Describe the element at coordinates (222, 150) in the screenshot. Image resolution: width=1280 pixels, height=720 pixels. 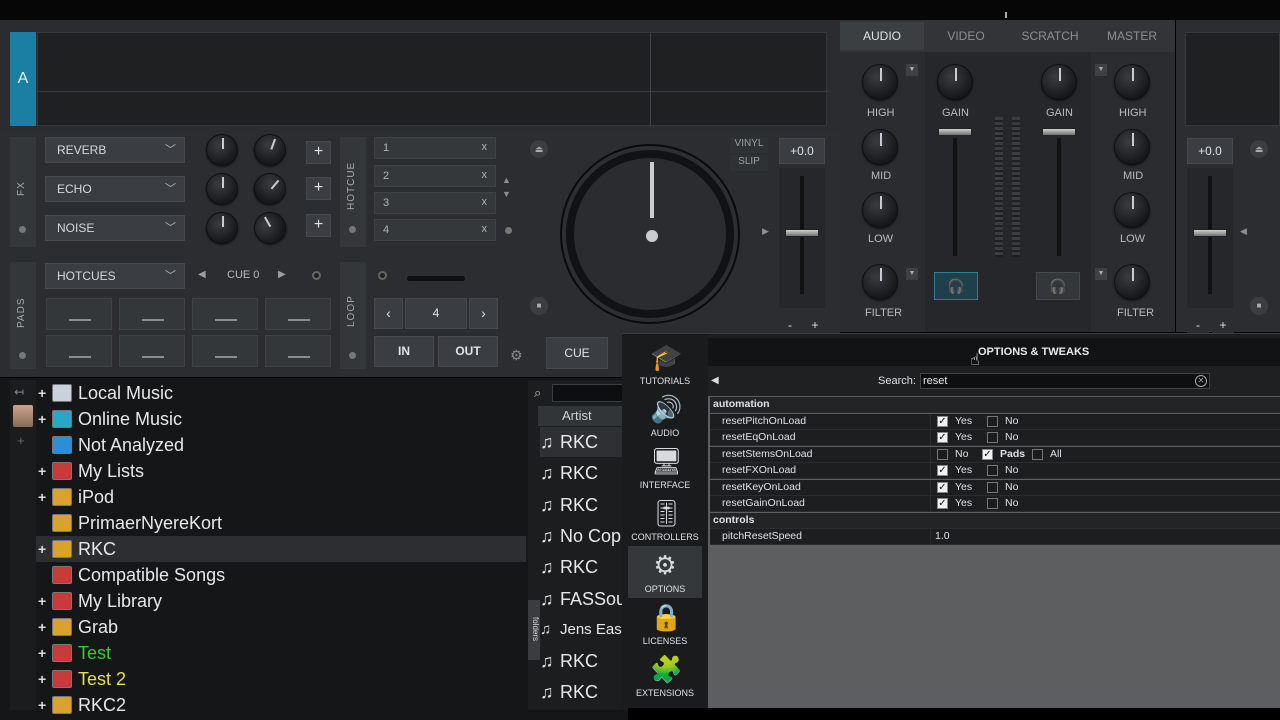
I see `fx-1-param-1-knob` at that location.